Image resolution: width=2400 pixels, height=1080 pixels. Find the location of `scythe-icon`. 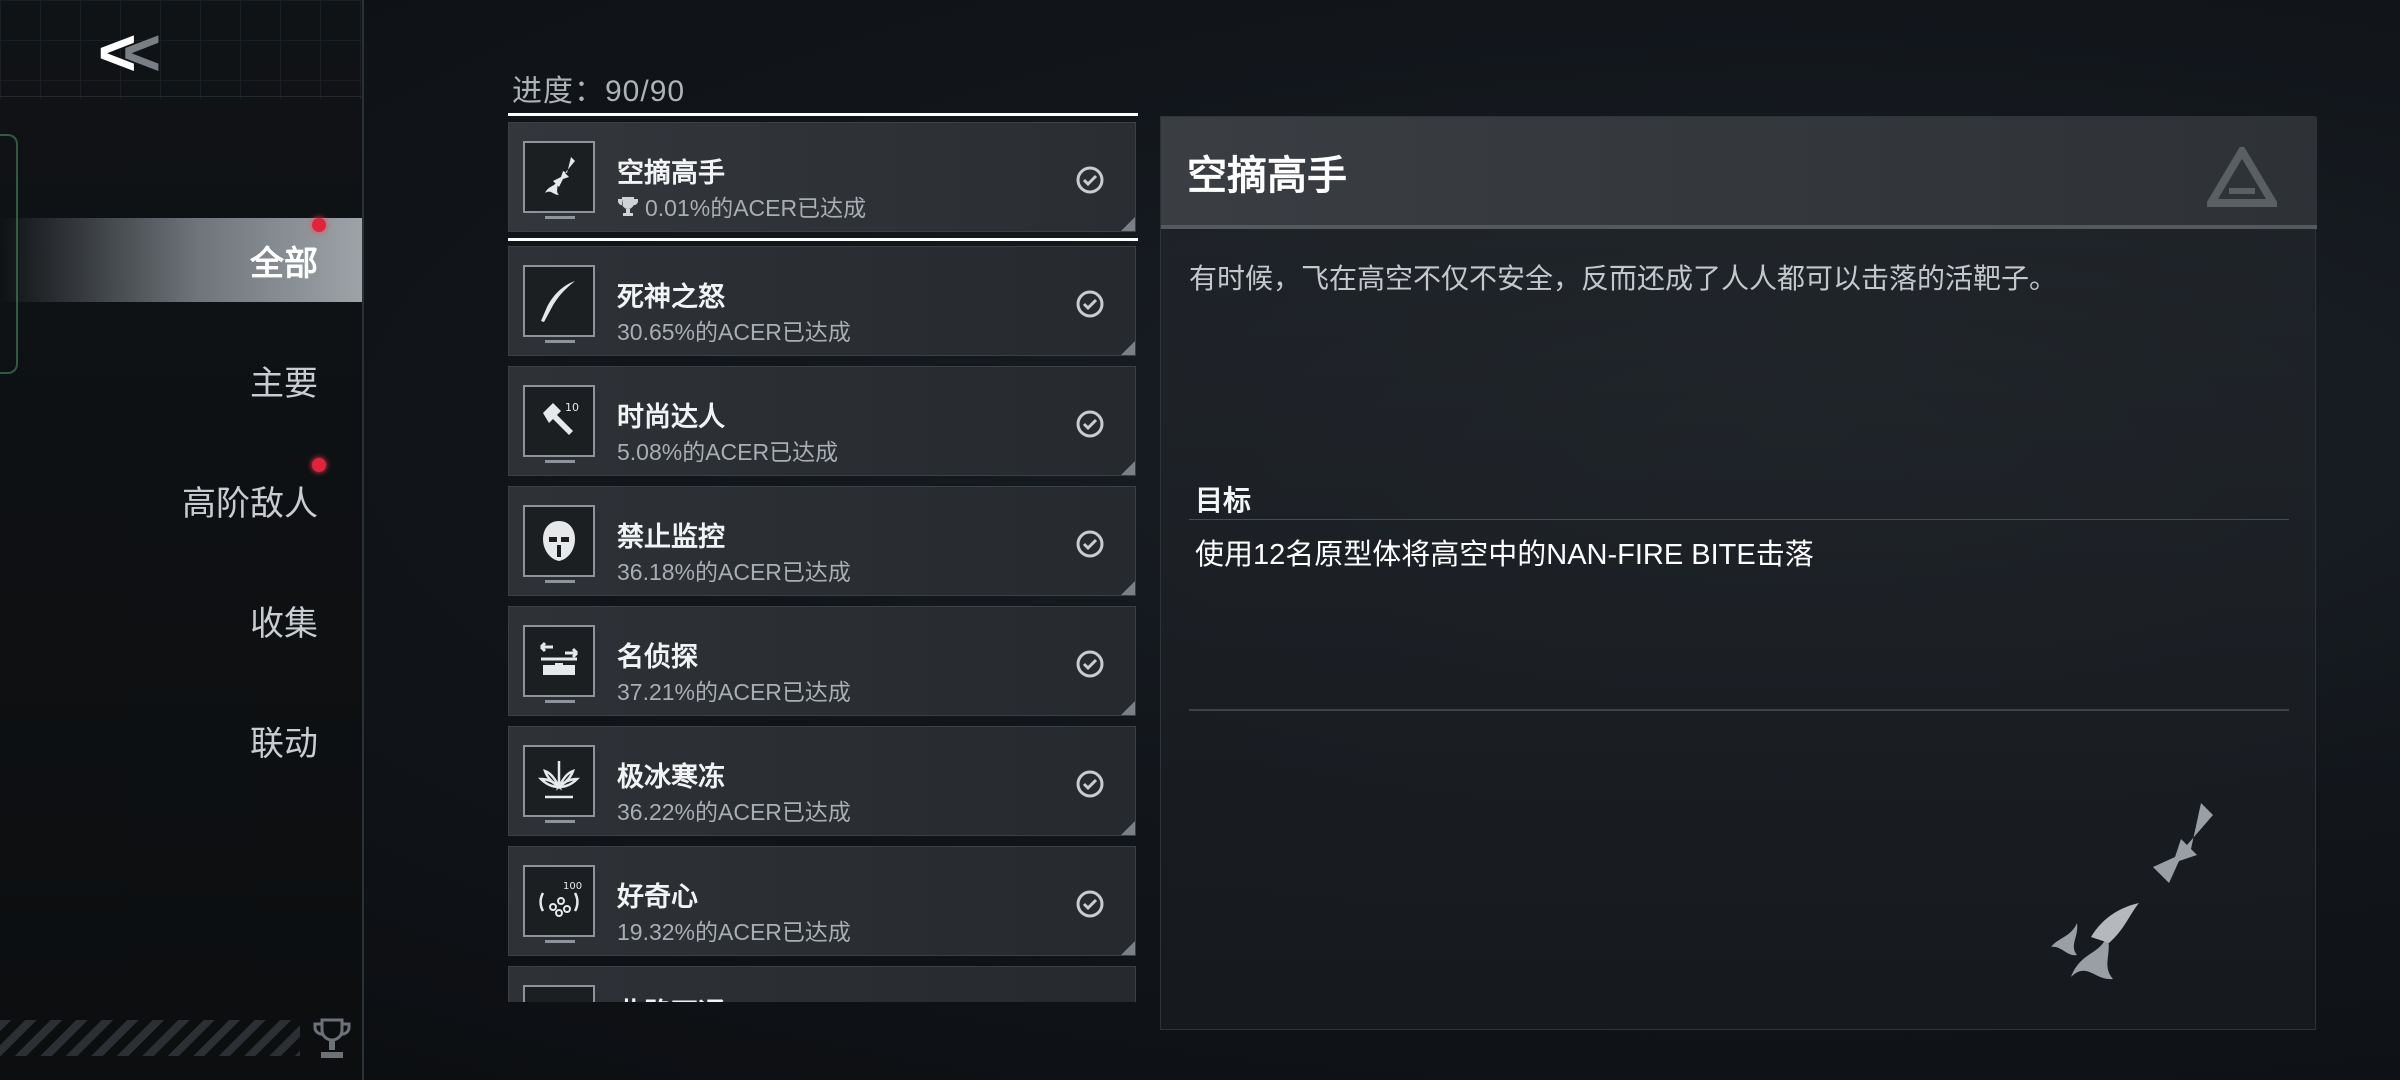

scythe-icon is located at coordinates (559, 304).